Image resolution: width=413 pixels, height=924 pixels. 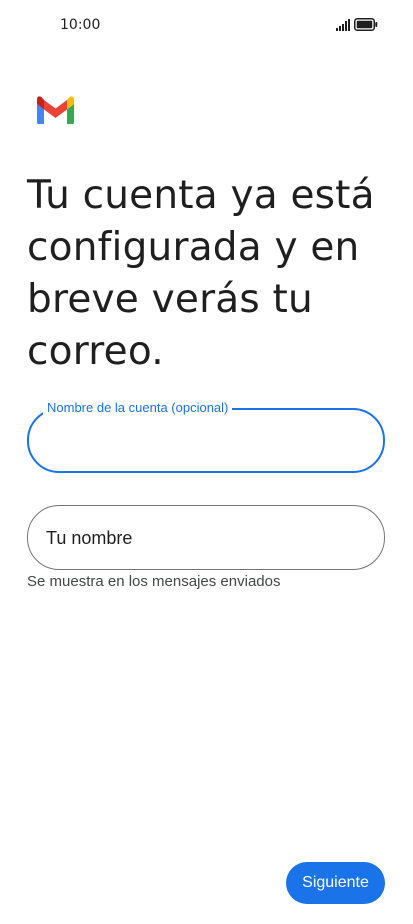 I want to click on account-name-input, so click(x=207, y=440).